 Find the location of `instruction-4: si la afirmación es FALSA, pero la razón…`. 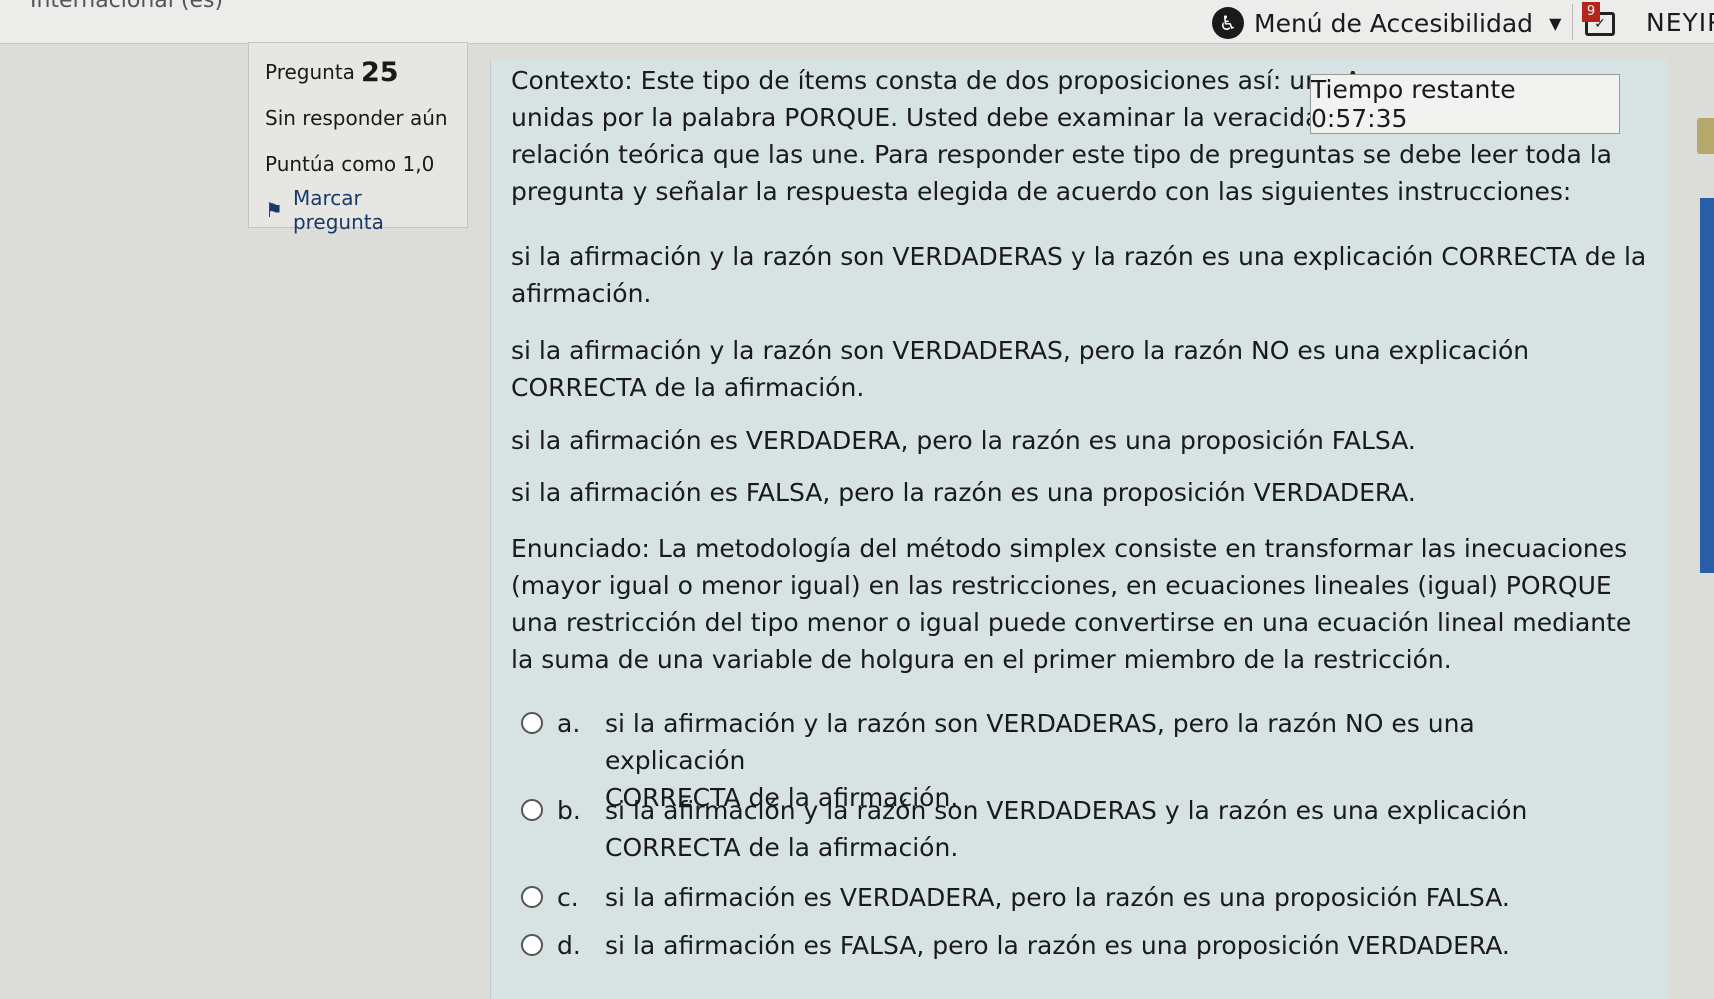

instruction-4: si la afirmación es FALSA, pero la razón… is located at coordinates (963, 492).